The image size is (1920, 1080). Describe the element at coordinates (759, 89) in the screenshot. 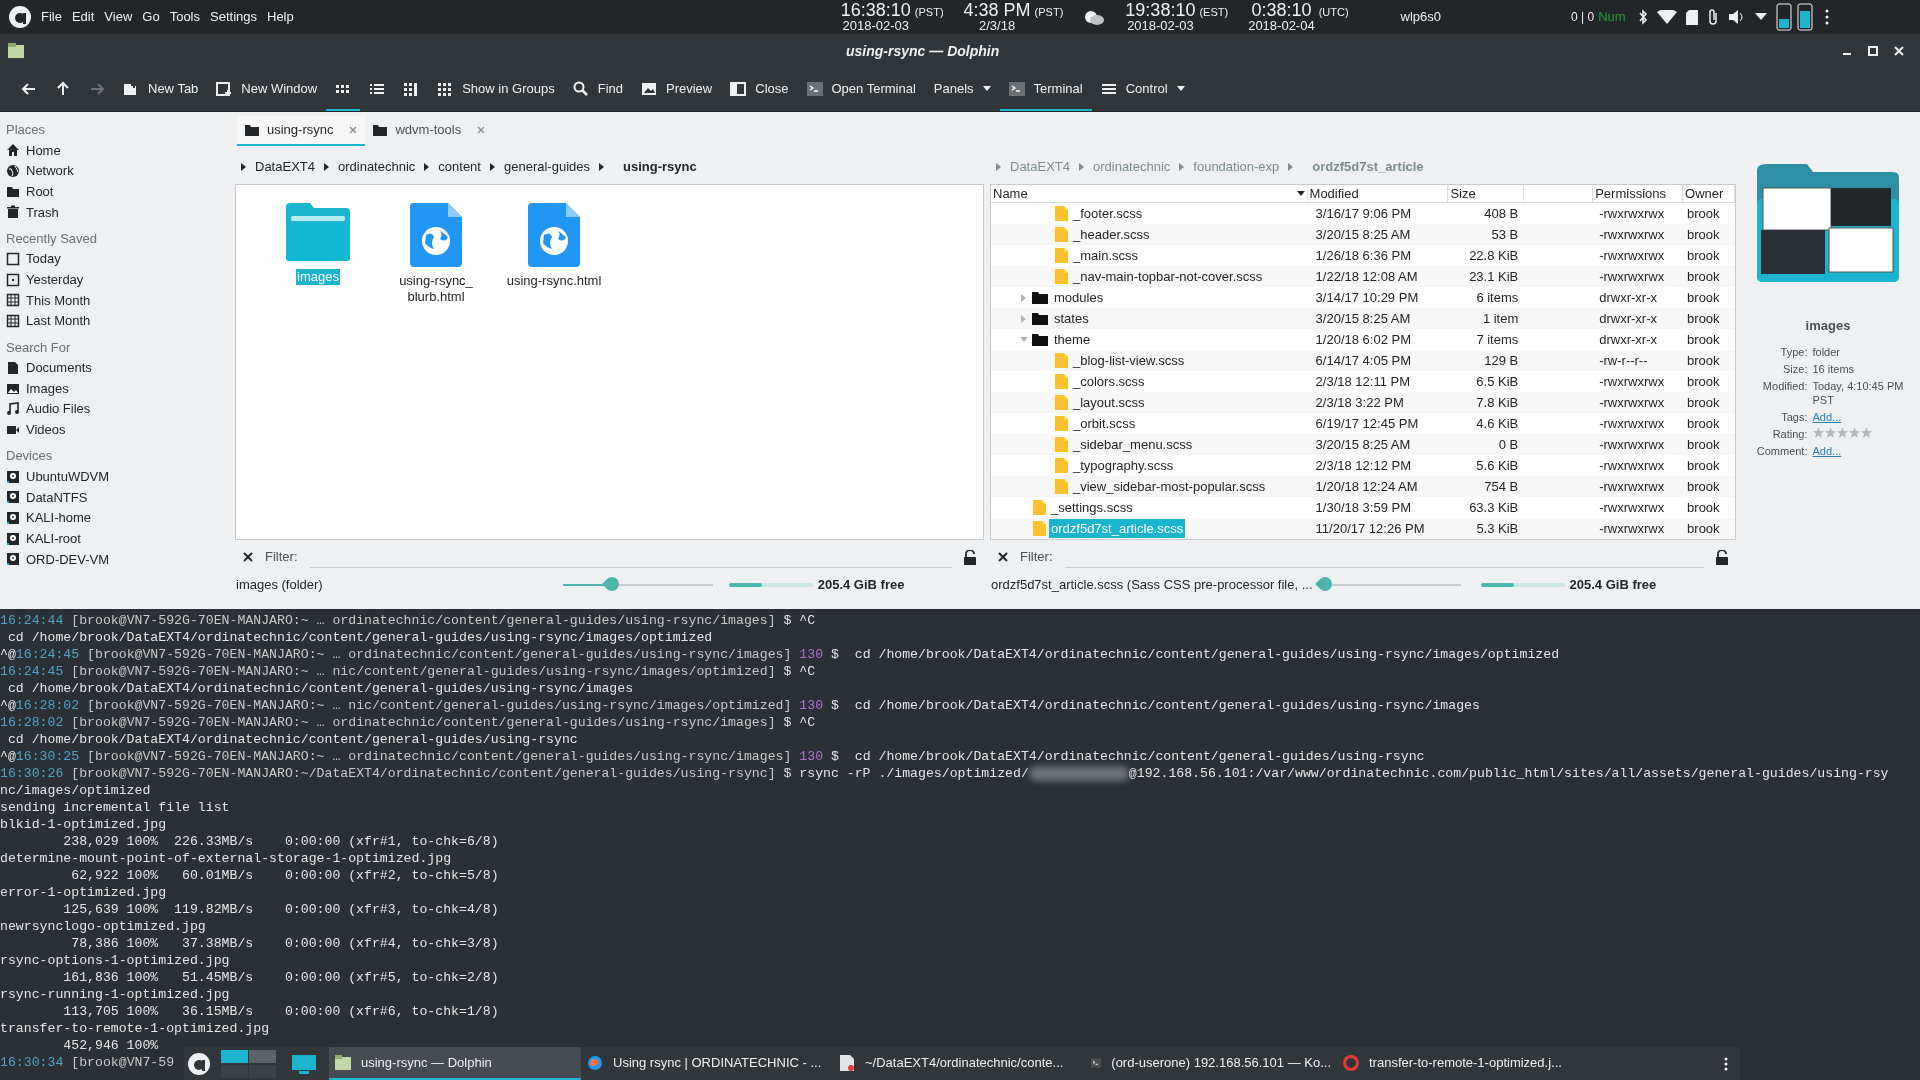

I see `toolbar-button: Close` at that location.